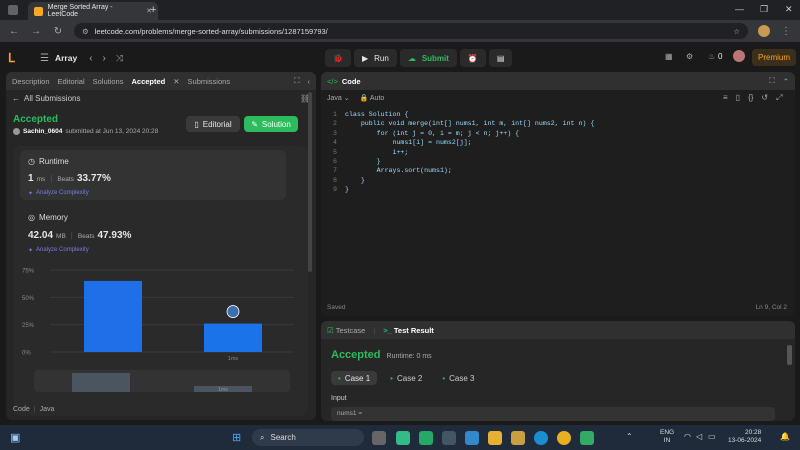  Describe the element at coordinates (689, 56) in the screenshot. I see `settings-gear-icon: ⚙` at that location.